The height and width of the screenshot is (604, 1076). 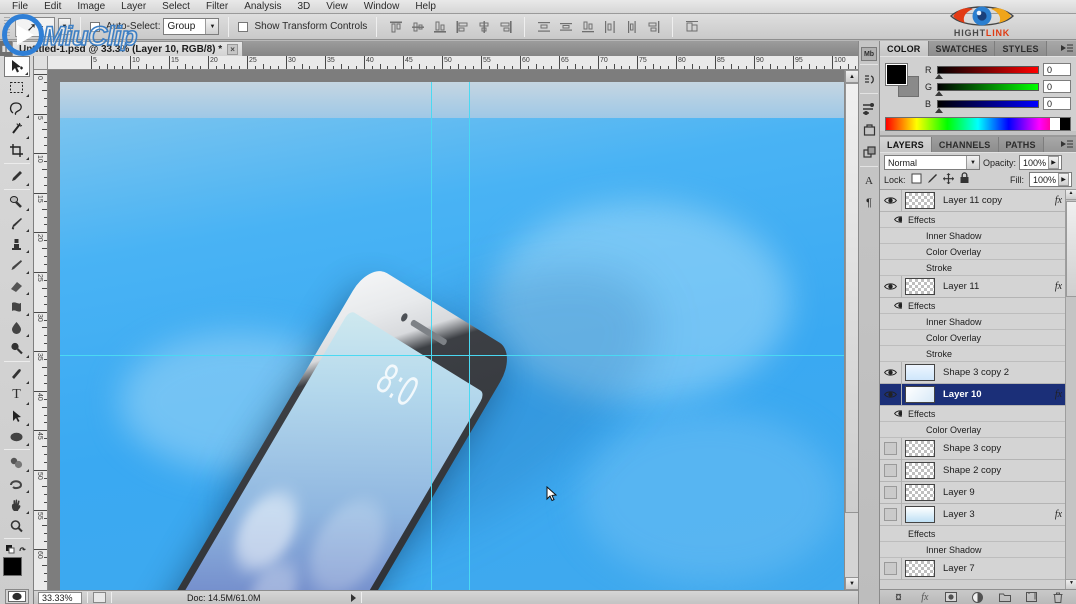 I want to click on 3d-object-rotate-tool, so click(x=17, y=462).